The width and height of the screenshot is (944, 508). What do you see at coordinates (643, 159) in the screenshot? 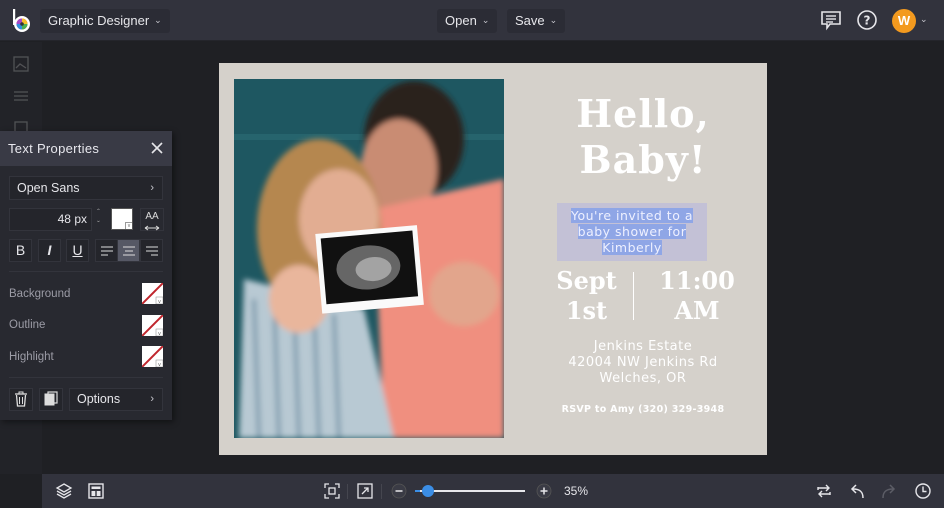
I see `headline-line-2: Baby!` at bounding box center [643, 159].